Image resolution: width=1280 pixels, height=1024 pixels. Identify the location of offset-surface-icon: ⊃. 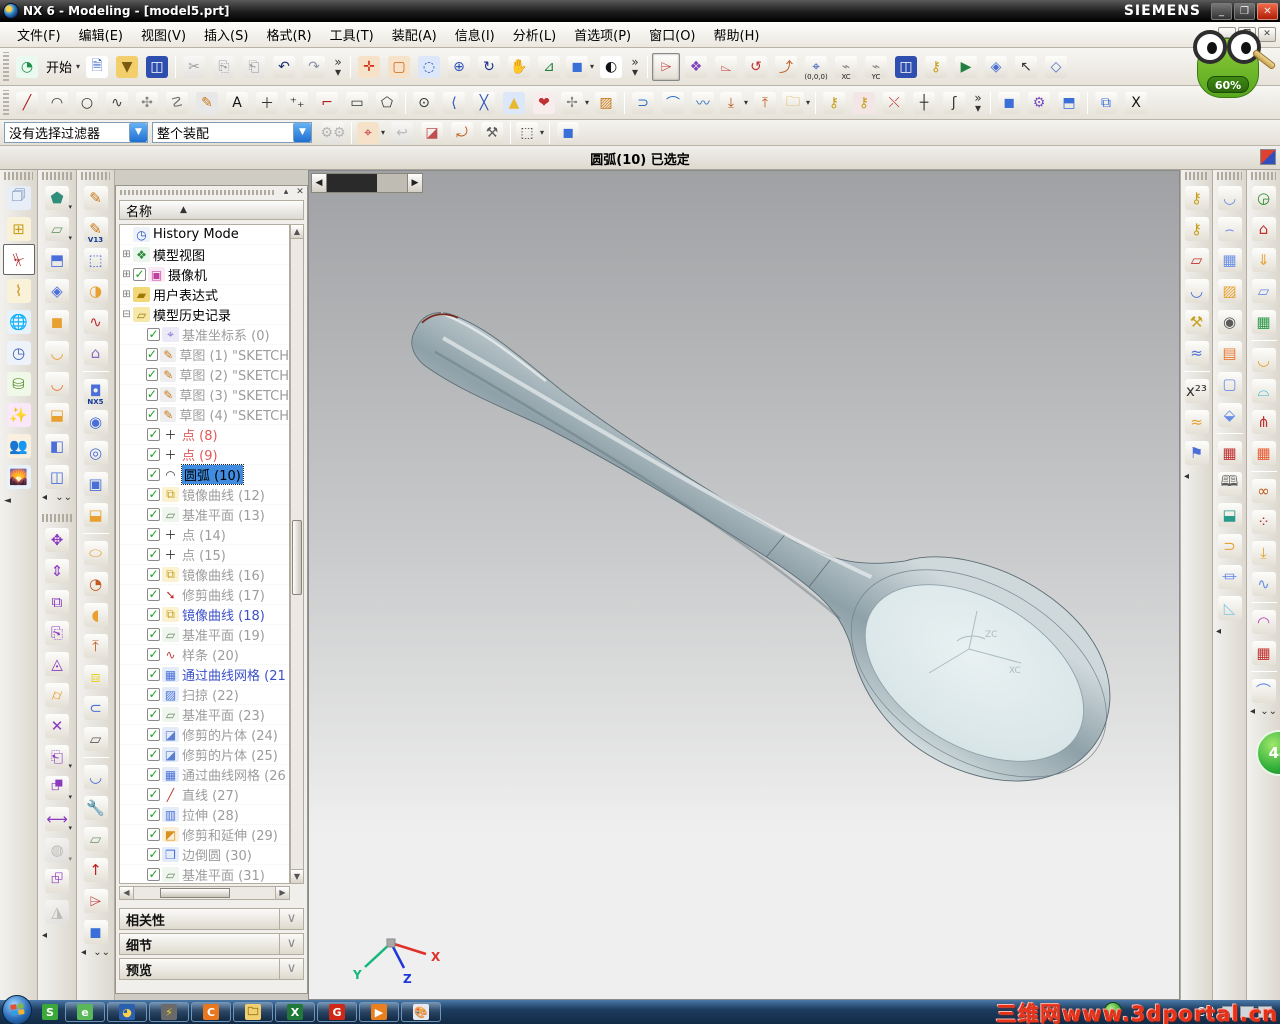
(1230, 545).